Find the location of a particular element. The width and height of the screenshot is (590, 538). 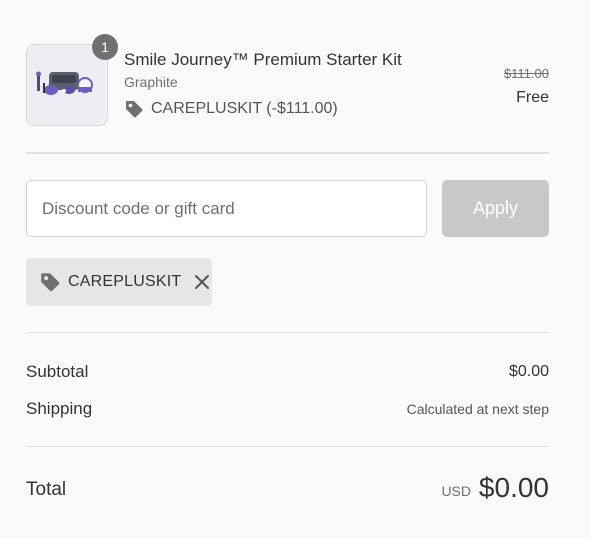

close-icon is located at coordinates (202, 282).